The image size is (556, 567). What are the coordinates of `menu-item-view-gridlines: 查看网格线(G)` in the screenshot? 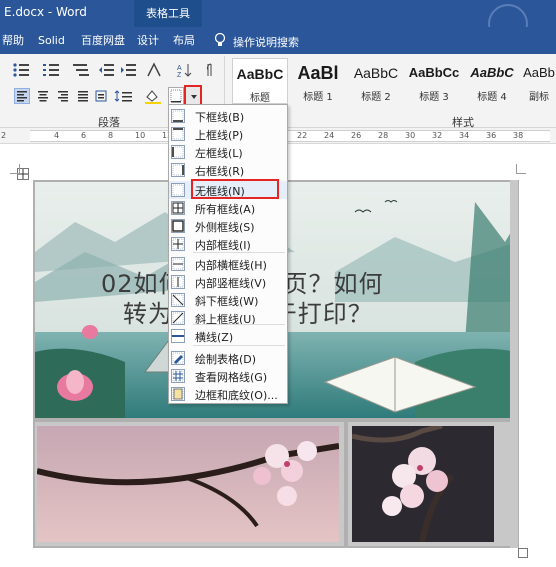 It's located at (228, 376).